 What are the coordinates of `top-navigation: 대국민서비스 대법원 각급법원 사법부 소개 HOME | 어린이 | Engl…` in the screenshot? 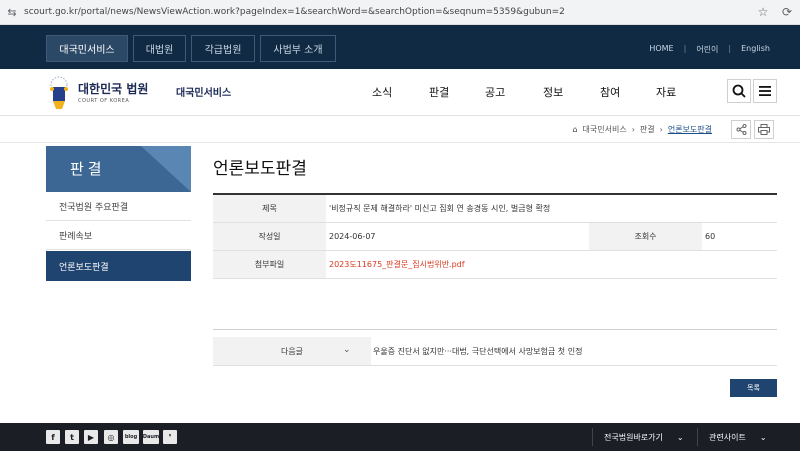 It's located at (400, 47).